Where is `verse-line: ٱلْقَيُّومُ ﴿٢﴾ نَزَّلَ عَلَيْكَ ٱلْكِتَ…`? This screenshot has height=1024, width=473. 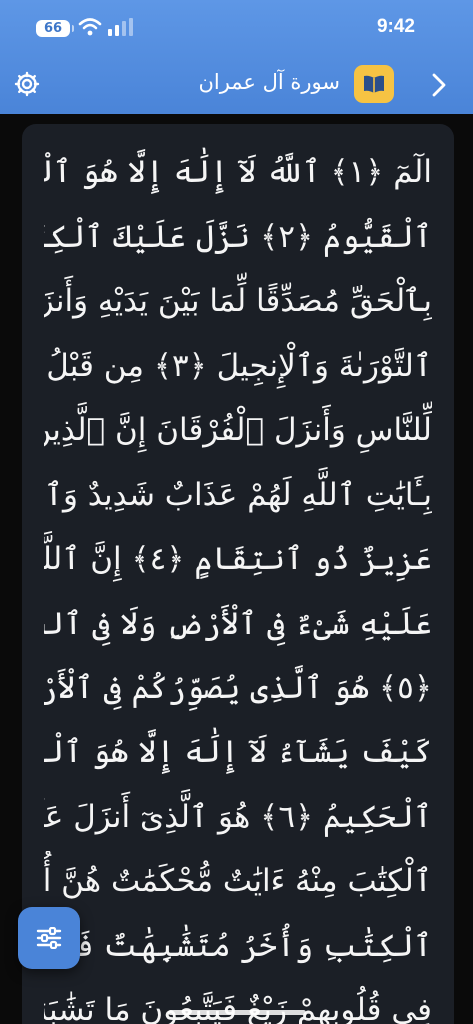
verse-line: ٱلْقَيُّومُ ﴿٢﴾ نَزَّلَ عَلَيْكَ ٱلْكِتَ… is located at coordinates (238, 237).